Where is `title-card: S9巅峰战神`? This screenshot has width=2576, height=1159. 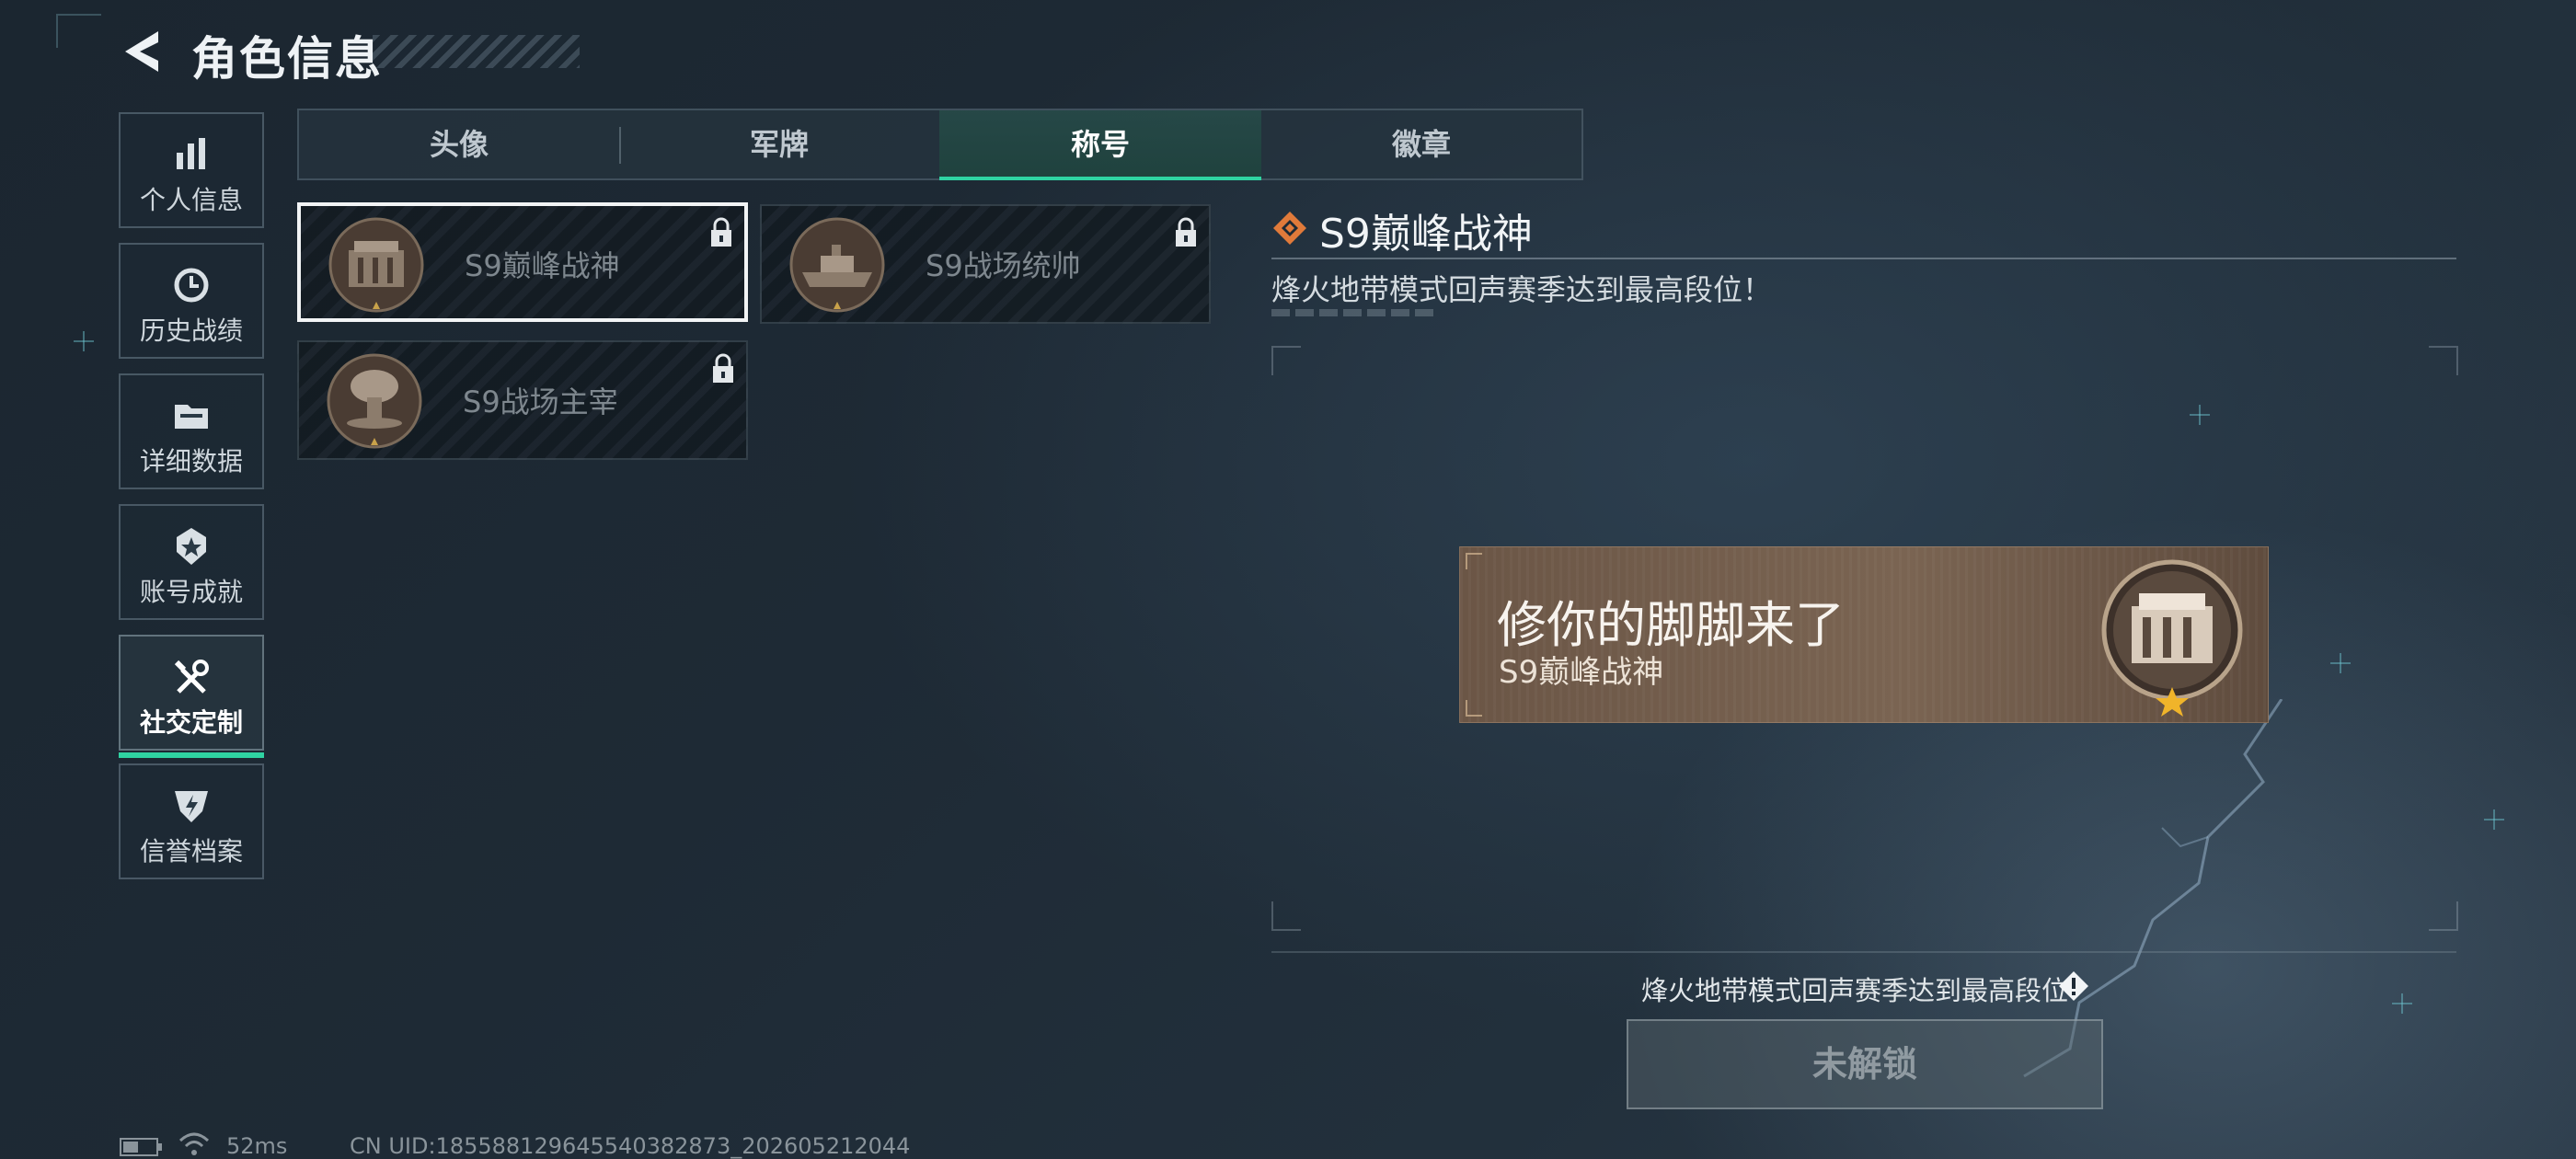 title-card: S9巅峰战神 is located at coordinates (522, 262).